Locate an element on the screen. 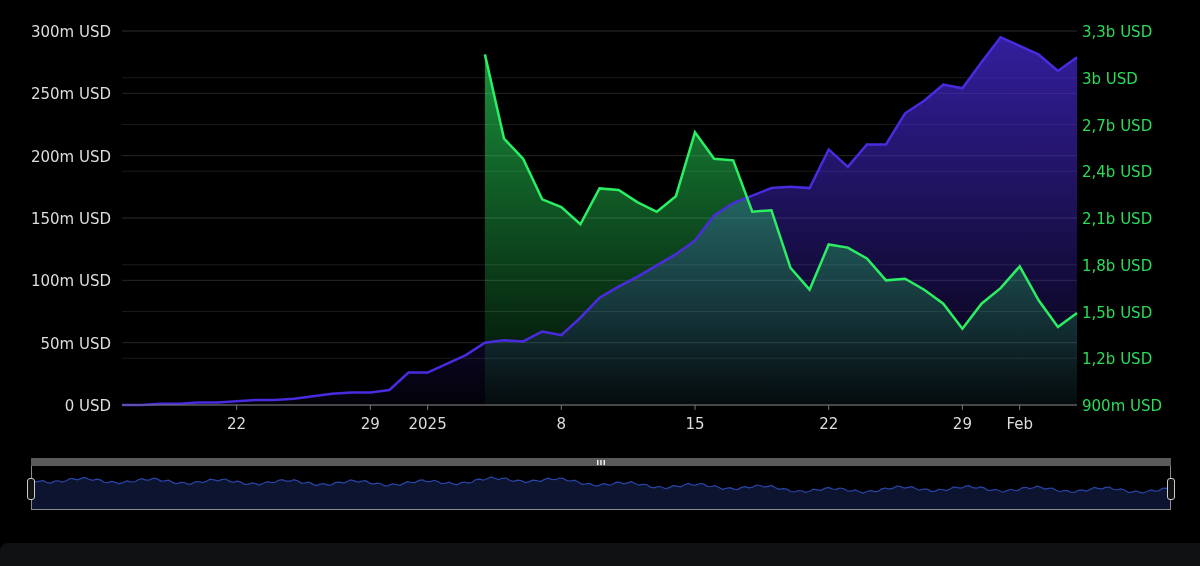  y-axis-label: 900m USD is located at coordinates (1122, 406).